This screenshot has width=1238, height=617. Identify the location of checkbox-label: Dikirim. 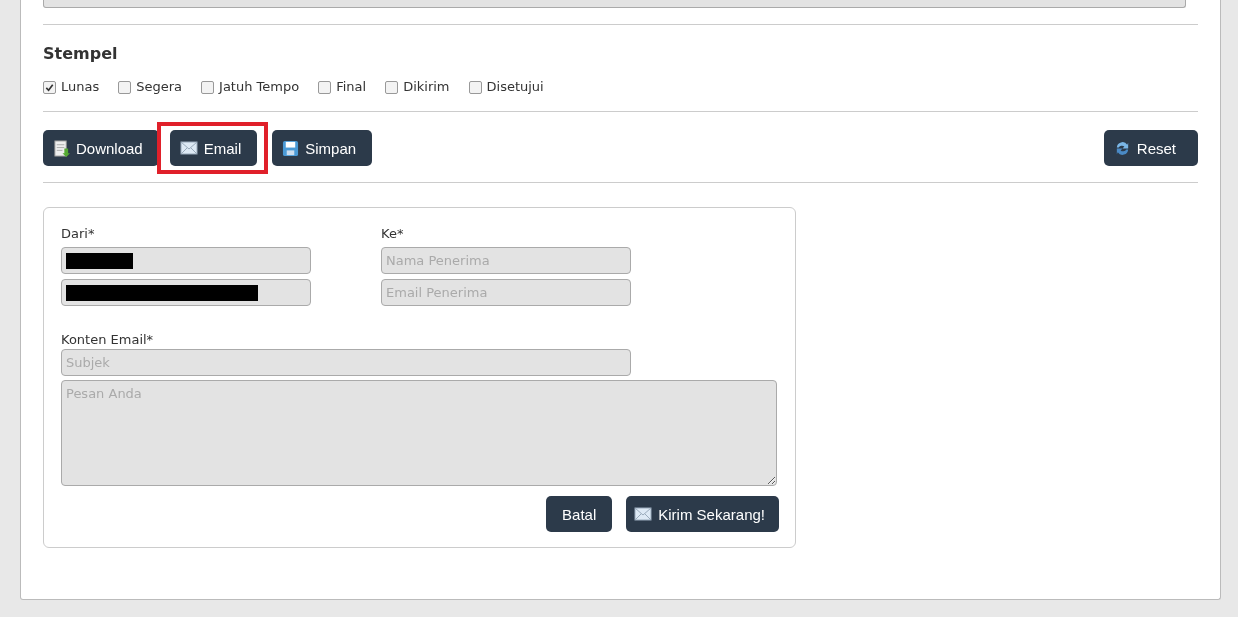
(426, 87).